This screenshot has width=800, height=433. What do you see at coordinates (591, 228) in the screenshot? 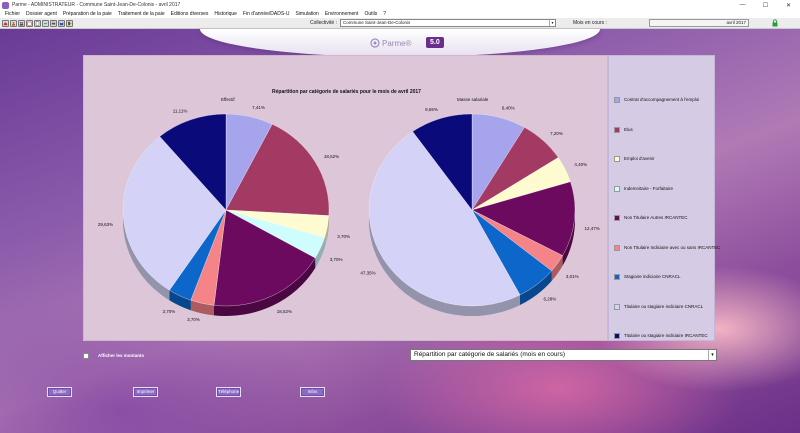
I see `pie-slice-label: 12,47%` at bounding box center [591, 228].